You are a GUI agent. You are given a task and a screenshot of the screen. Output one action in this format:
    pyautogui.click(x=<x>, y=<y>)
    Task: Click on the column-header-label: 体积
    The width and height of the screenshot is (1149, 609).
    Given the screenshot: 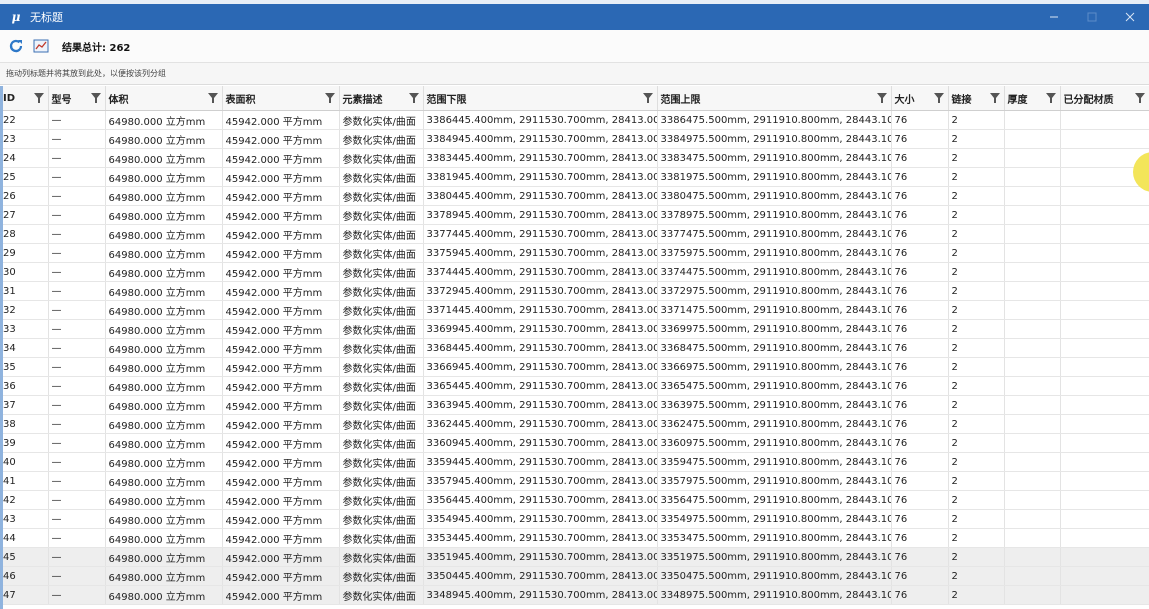 What is the action you would take?
    pyautogui.click(x=118, y=100)
    